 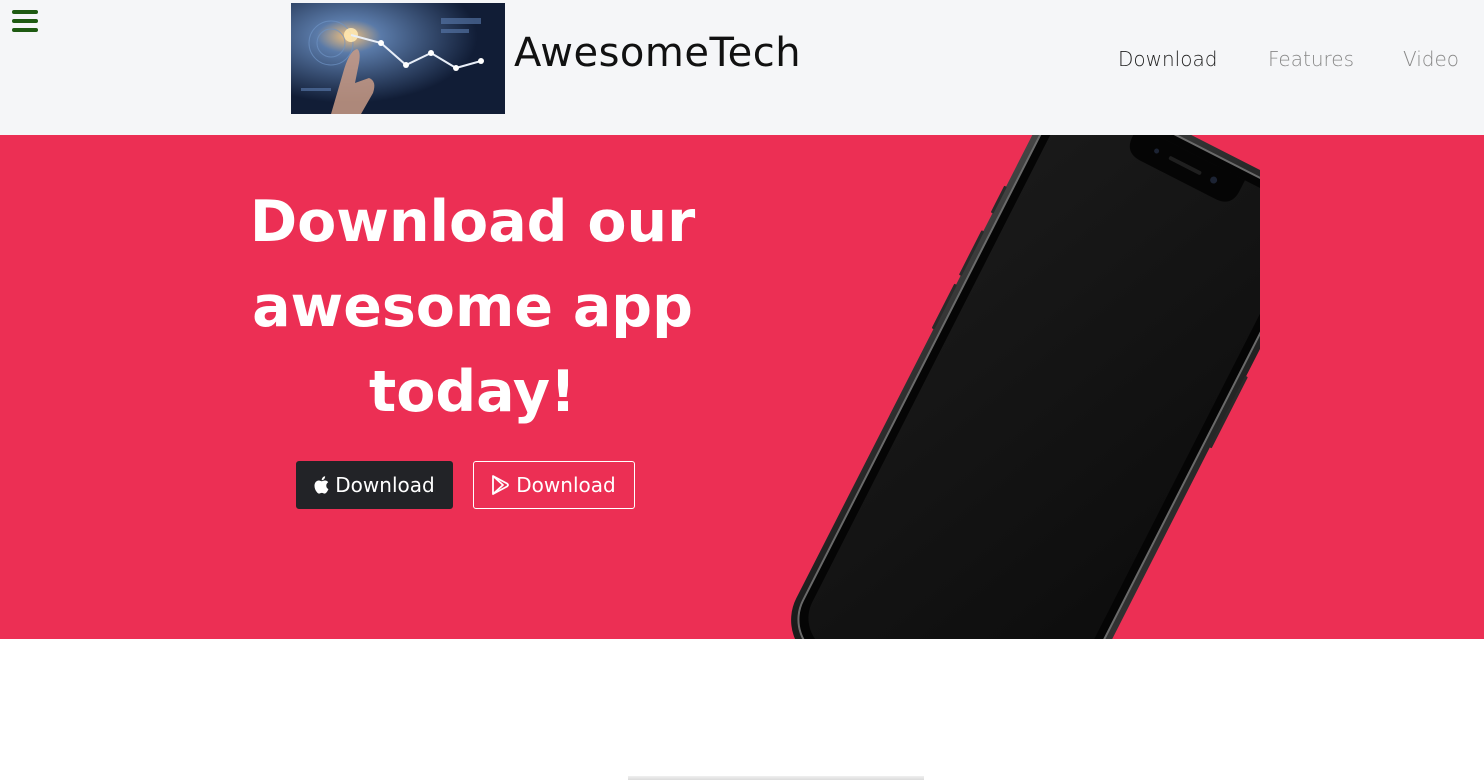 What do you see at coordinates (321, 485) in the screenshot?
I see `apple-icon` at bounding box center [321, 485].